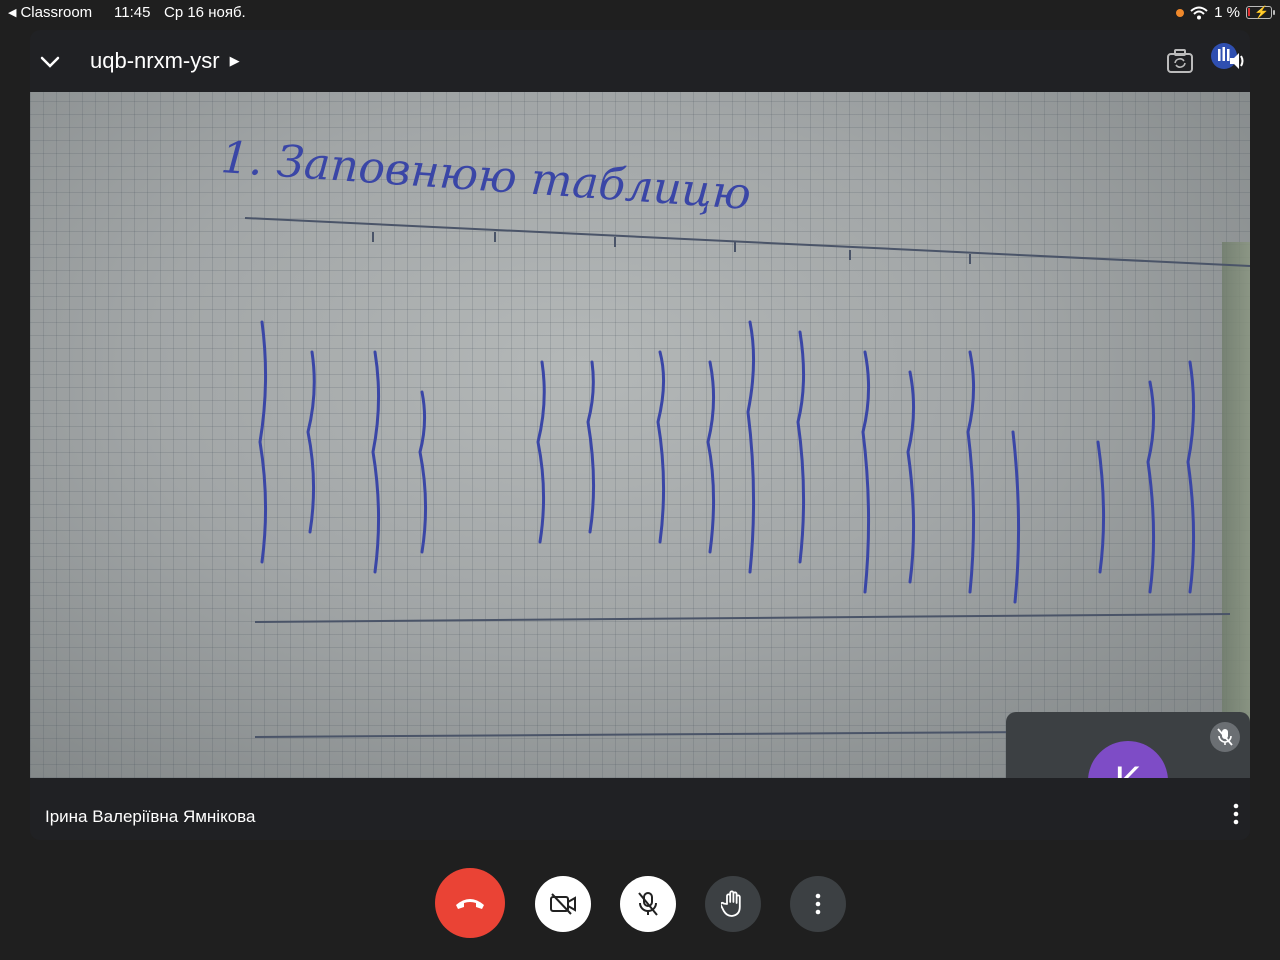  What do you see at coordinates (1199, 12) in the screenshot?
I see `wifi-icon` at bounding box center [1199, 12].